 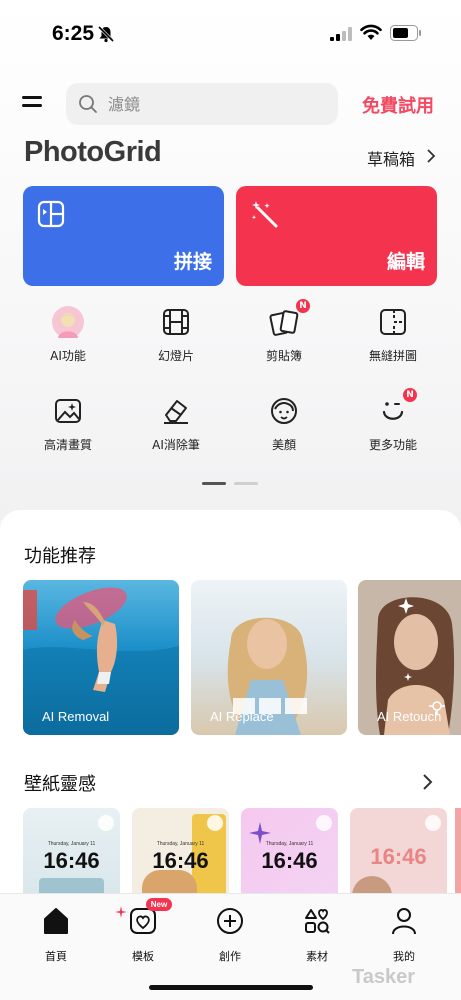 What do you see at coordinates (284, 430) in the screenshot?
I see `tool-beauty: 美顏` at bounding box center [284, 430].